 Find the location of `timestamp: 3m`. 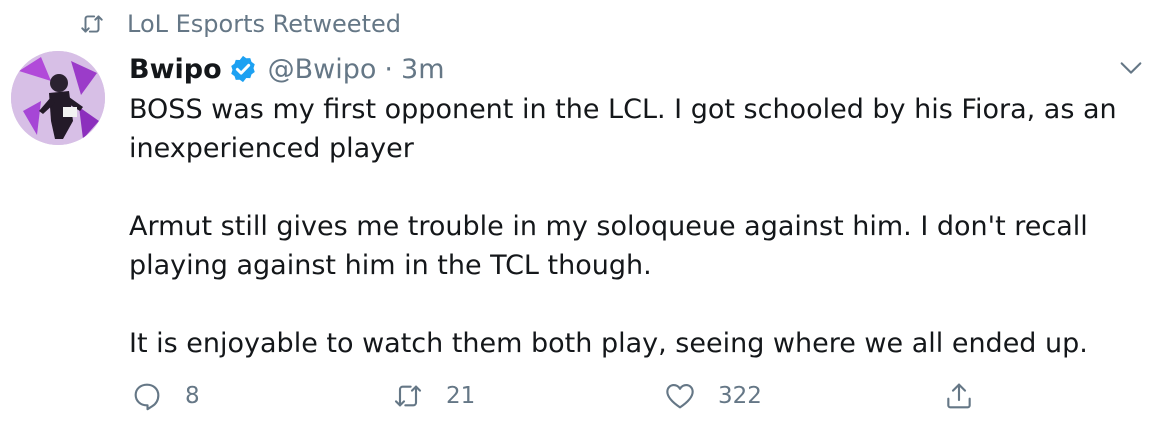

timestamp: 3m is located at coordinates (422, 69).